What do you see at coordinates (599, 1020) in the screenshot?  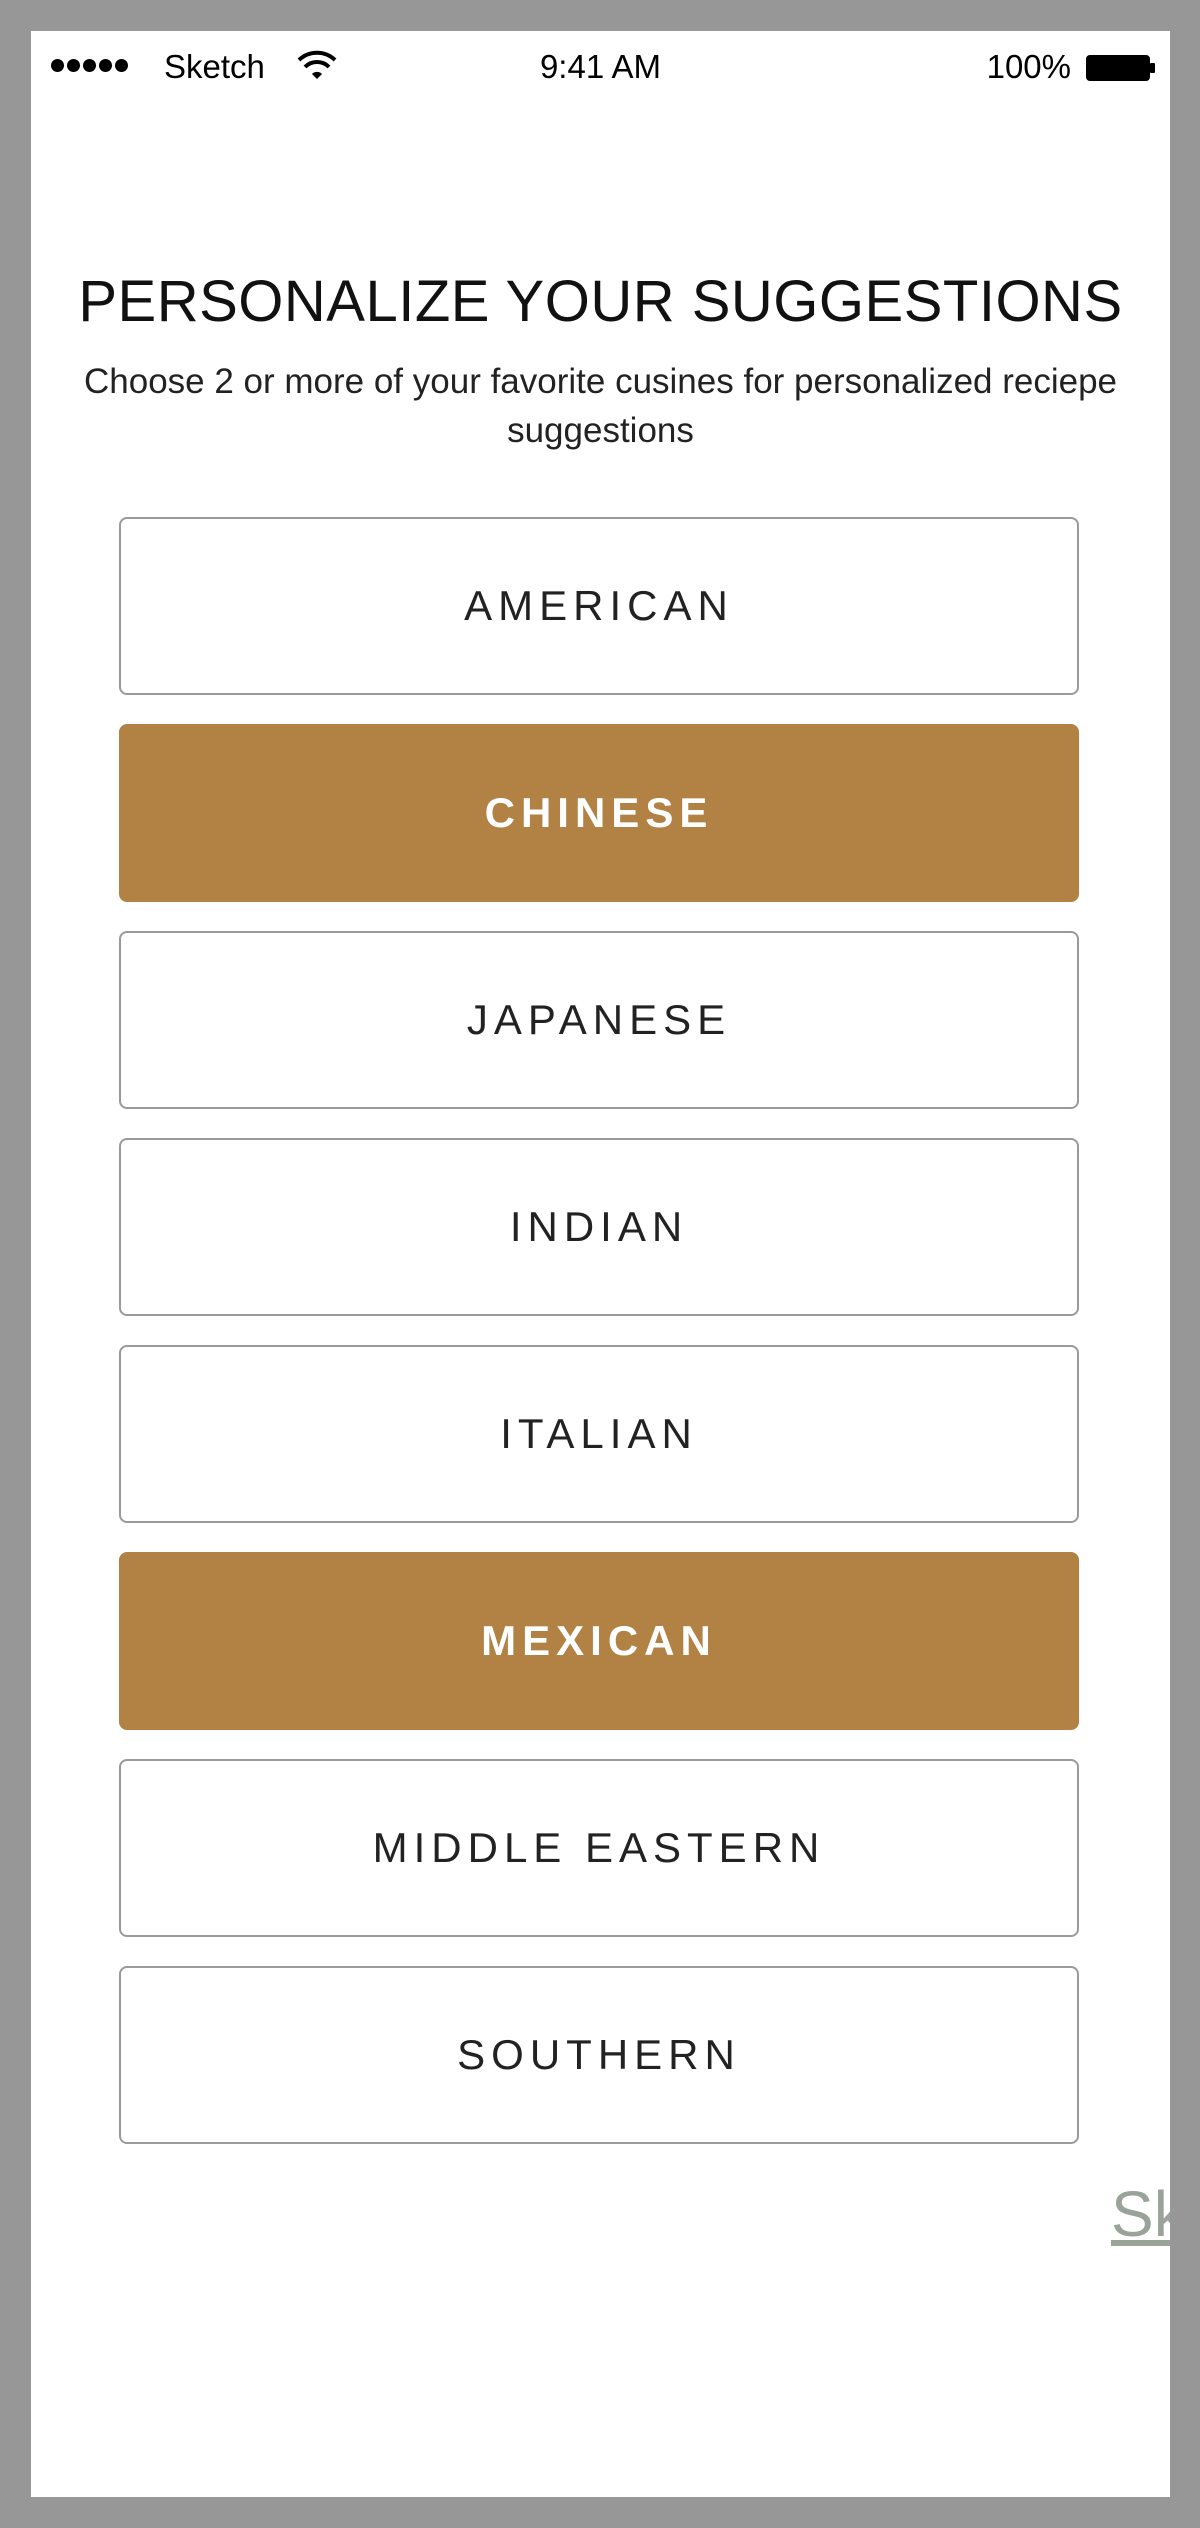 I see `cuisine-option-japanese: JAPANESE` at bounding box center [599, 1020].